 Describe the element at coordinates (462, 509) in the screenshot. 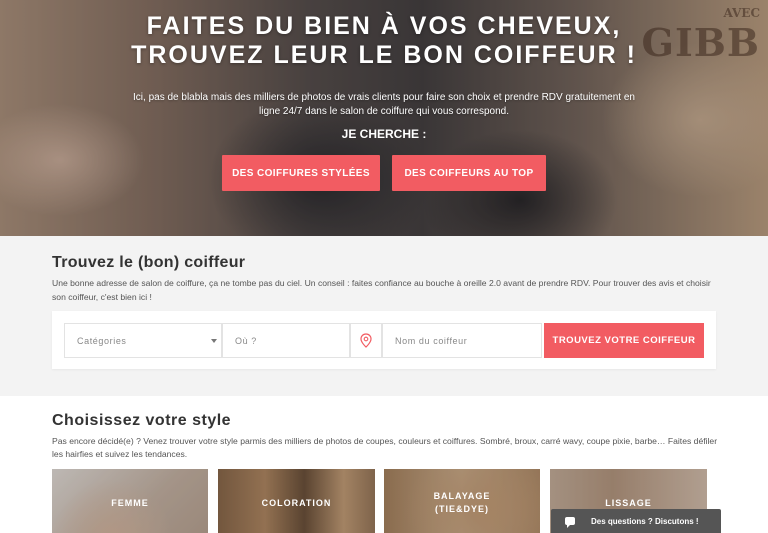

I see `style-card-label-line-2: (TIE&DYE)` at that location.